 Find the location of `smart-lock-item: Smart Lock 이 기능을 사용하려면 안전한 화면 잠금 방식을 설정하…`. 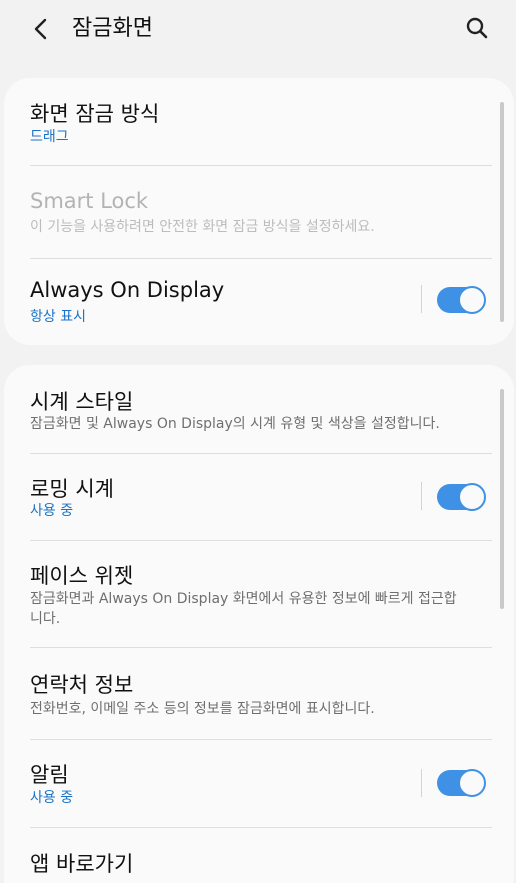

smart-lock-item: Smart Lock 이 기능을 사용하려면 안전한 화면 잠금 방식을 설정하… is located at coordinates (259, 212).